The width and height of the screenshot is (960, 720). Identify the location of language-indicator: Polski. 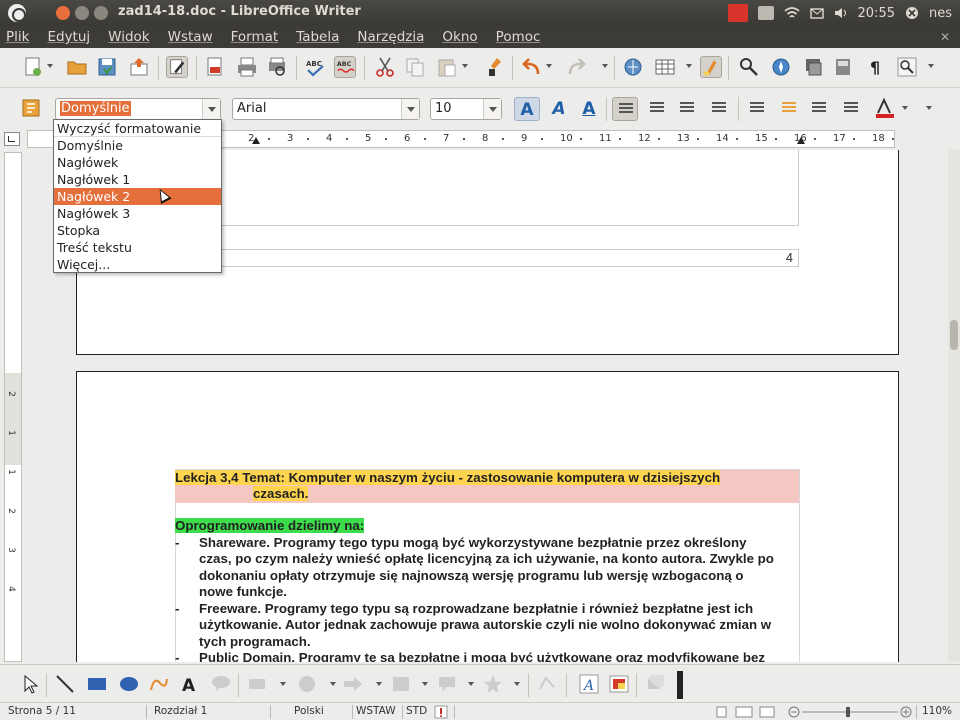
(309, 711).